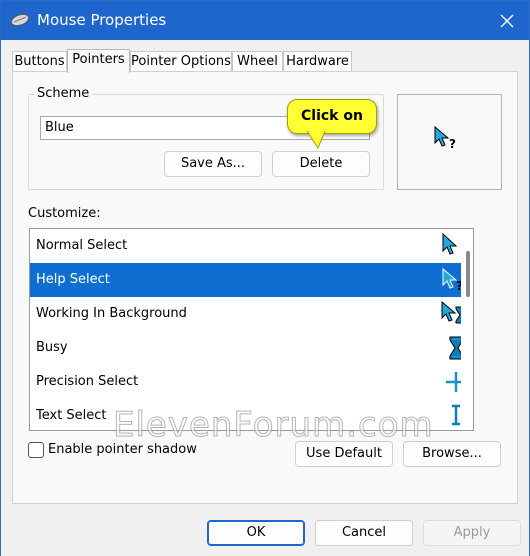  What do you see at coordinates (273, 425) in the screenshot?
I see `watermark: ElevenForum.com` at bounding box center [273, 425].